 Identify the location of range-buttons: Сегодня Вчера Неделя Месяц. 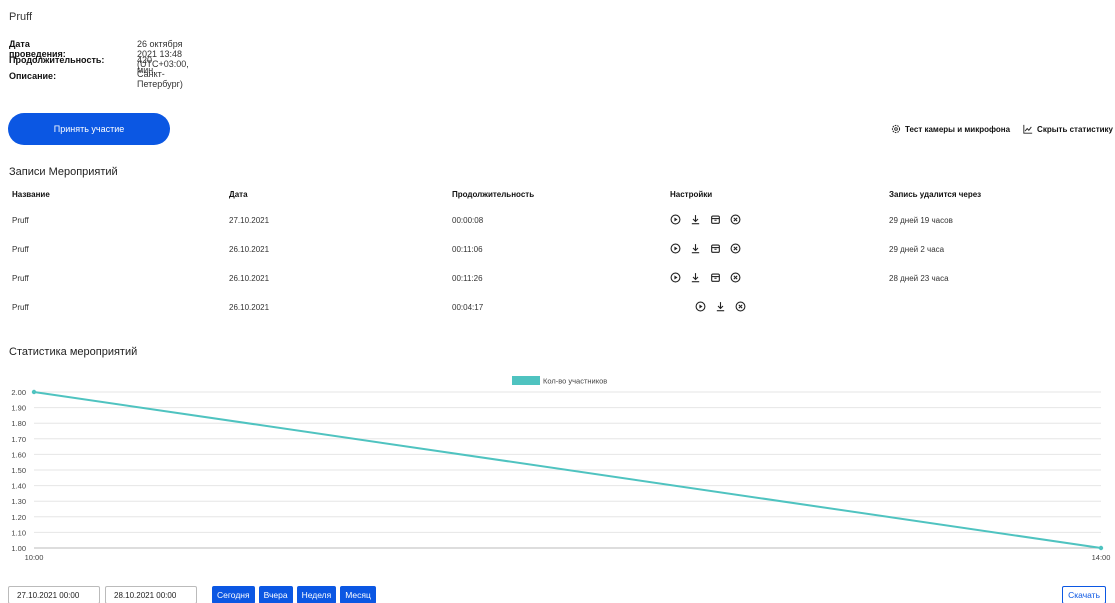
(294, 594).